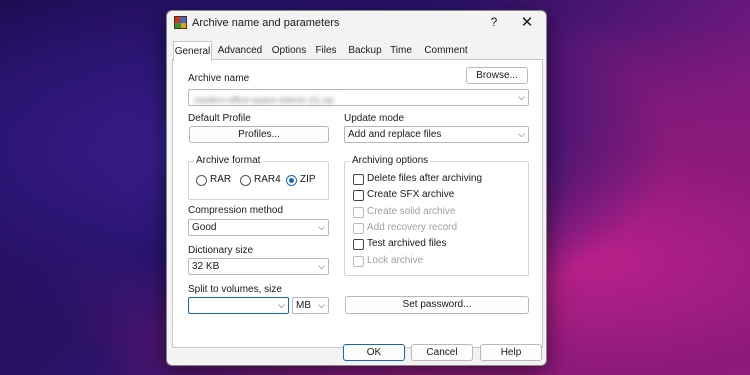  Describe the element at coordinates (221, 250) in the screenshot. I see `dictionary-size-label: Dictionary size` at that location.